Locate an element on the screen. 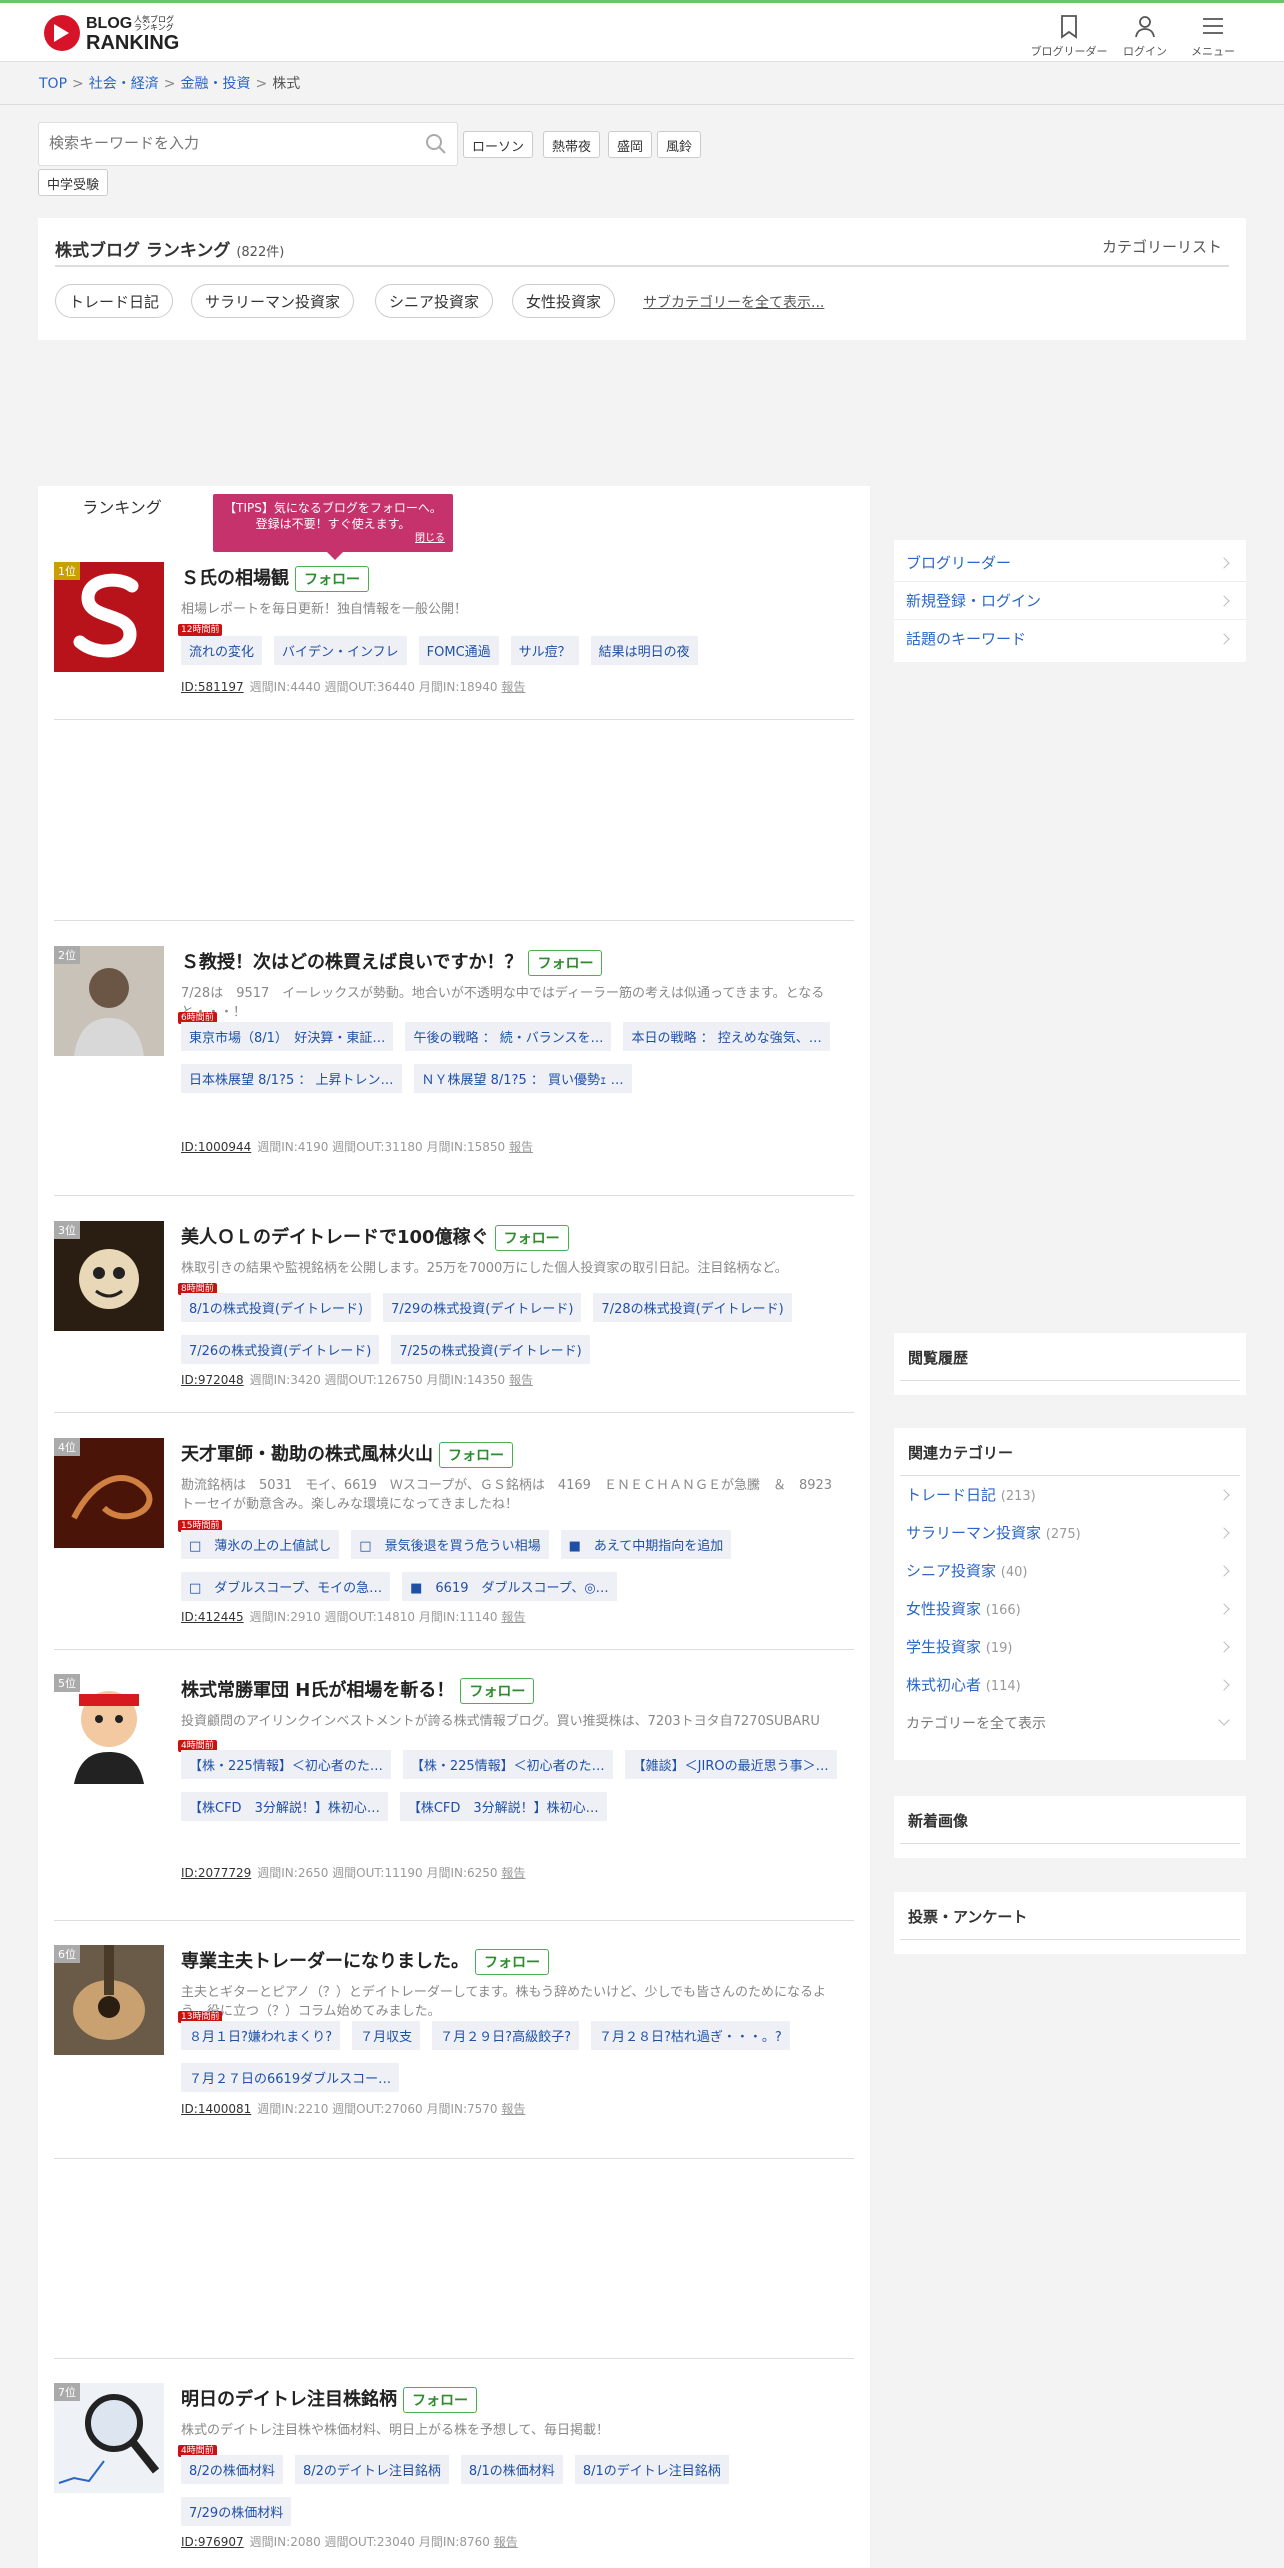 The width and height of the screenshot is (1284, 2568). subcategory-pill: シニア投資家 is located at coordinates (434, 301).